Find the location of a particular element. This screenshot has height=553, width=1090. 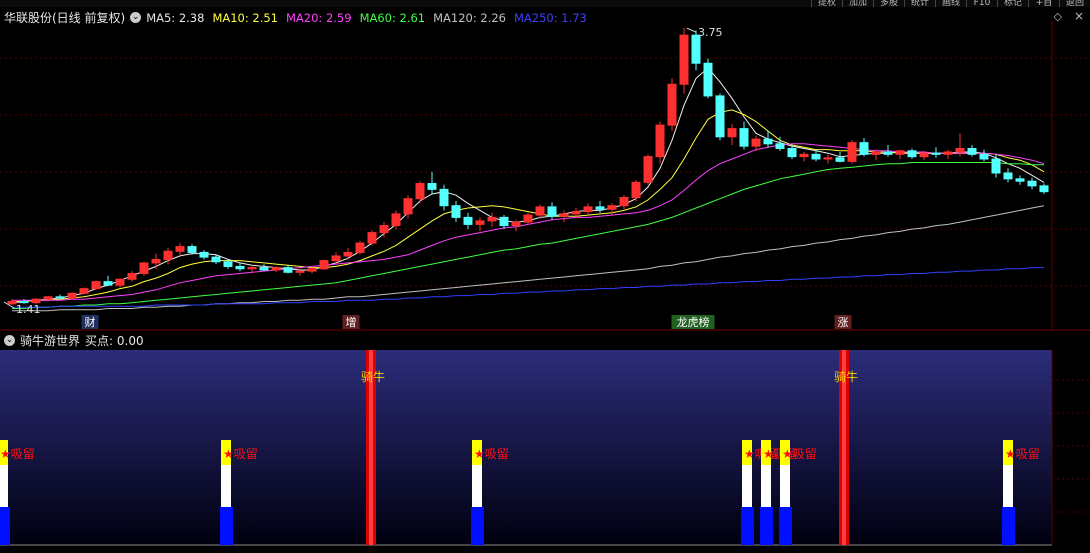

date-marker-3: 涨 is located at coordinates (843, 322).